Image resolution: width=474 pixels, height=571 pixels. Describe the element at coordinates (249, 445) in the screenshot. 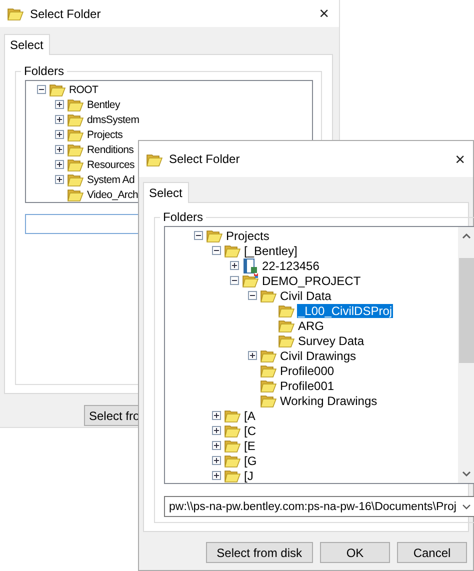

I see `tree-item: [E` at that location.